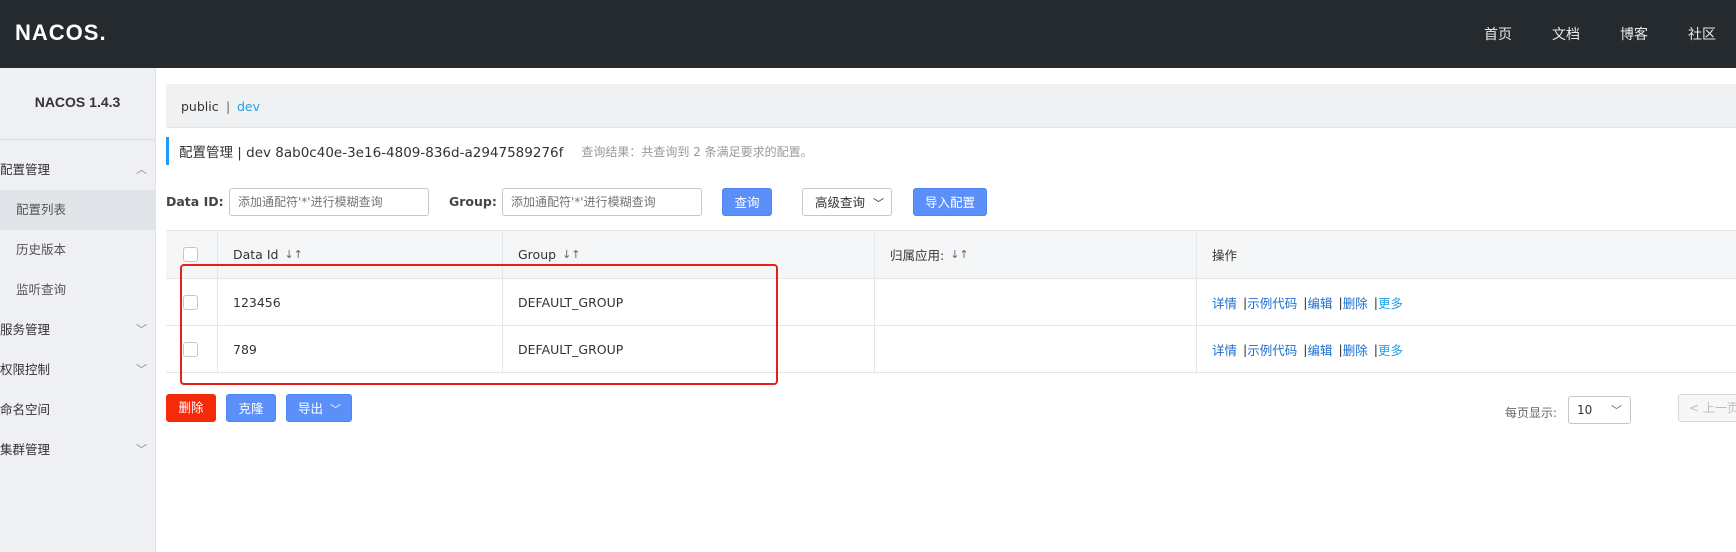 This screenshot has height=552, width=1736. I want to click on dataid-label: Data ID:, so click(195, 201).